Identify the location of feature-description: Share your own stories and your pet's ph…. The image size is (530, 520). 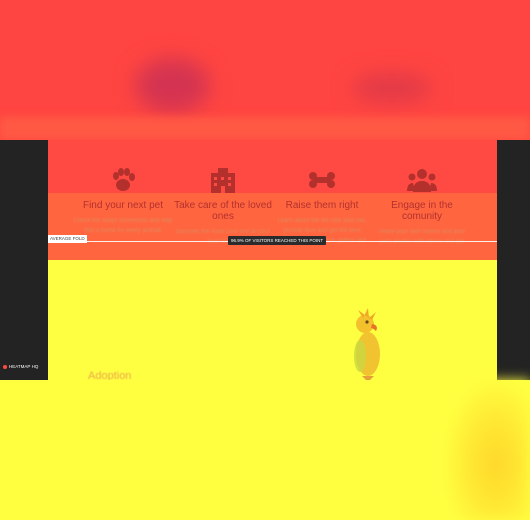
(422, 237).